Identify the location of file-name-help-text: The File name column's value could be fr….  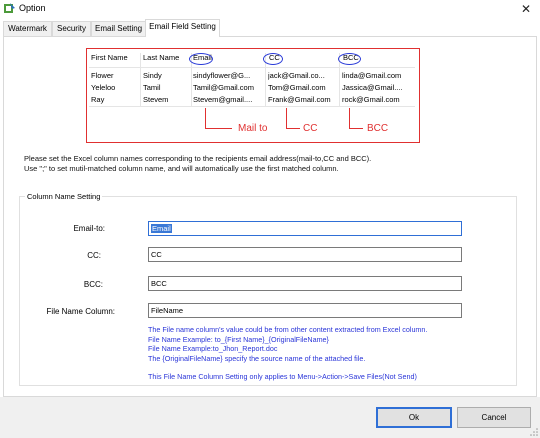
(287, 353).